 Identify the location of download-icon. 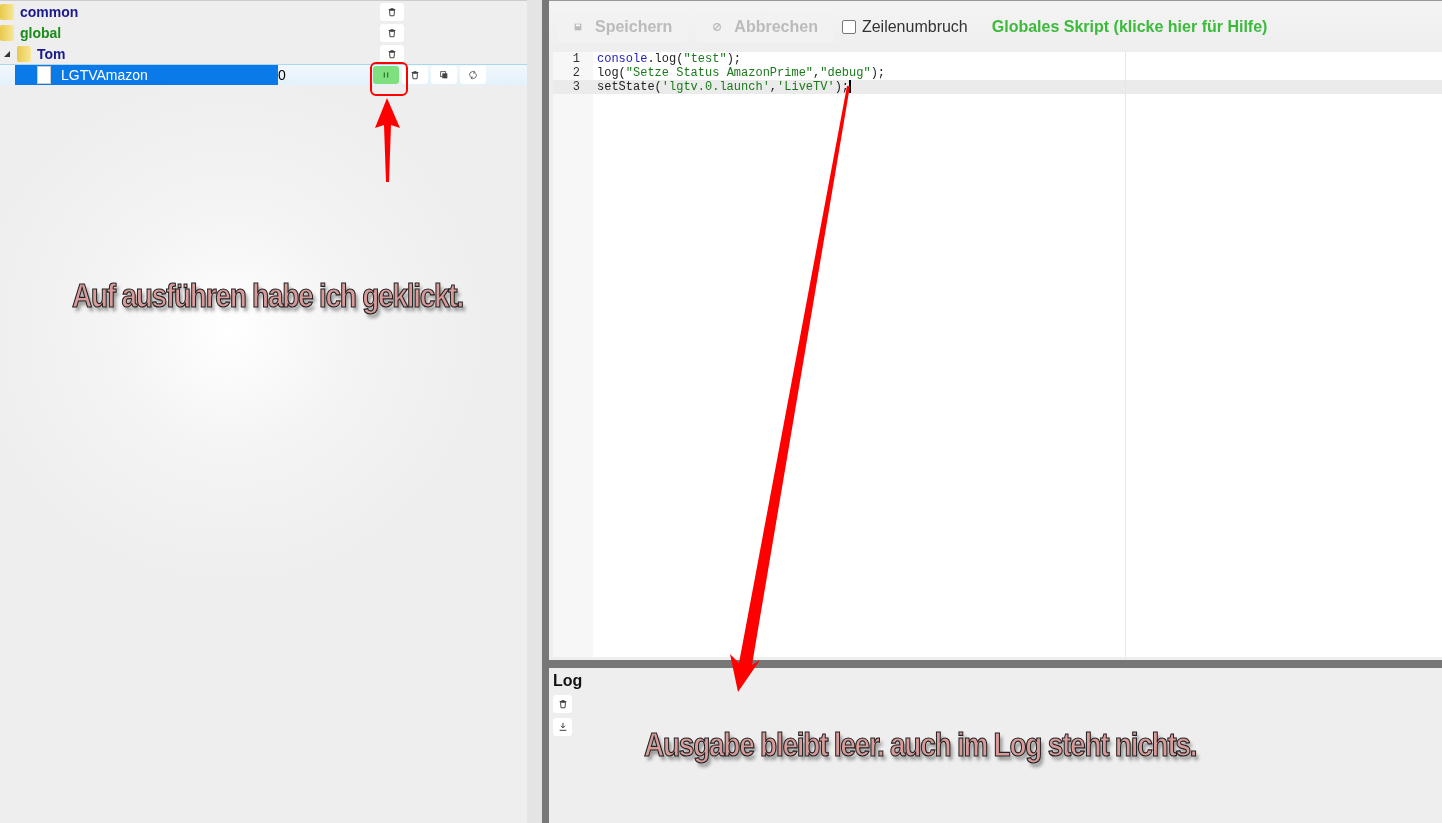
(562, 727).